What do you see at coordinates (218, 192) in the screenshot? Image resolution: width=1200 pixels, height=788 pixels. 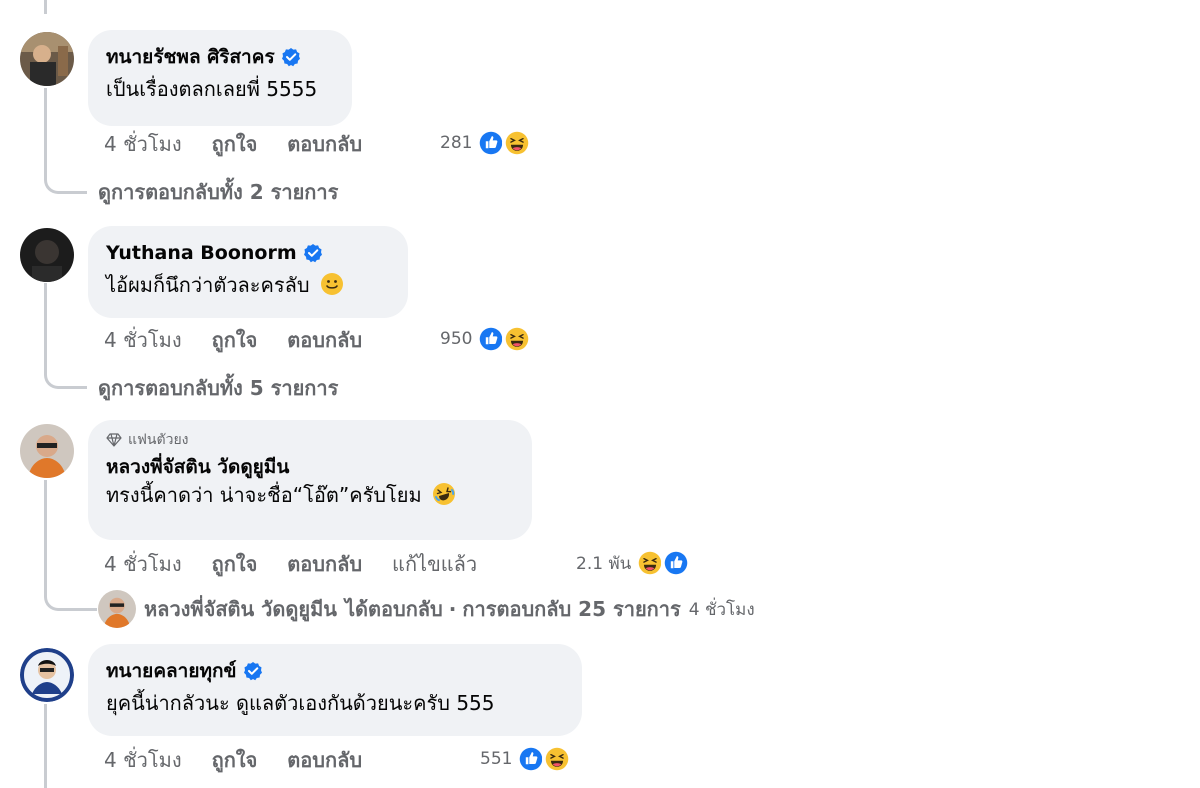 I see `view-replies-link: ดูการตอบกลับทั้ง 2 รายการ` at bounding box center [218, 192].